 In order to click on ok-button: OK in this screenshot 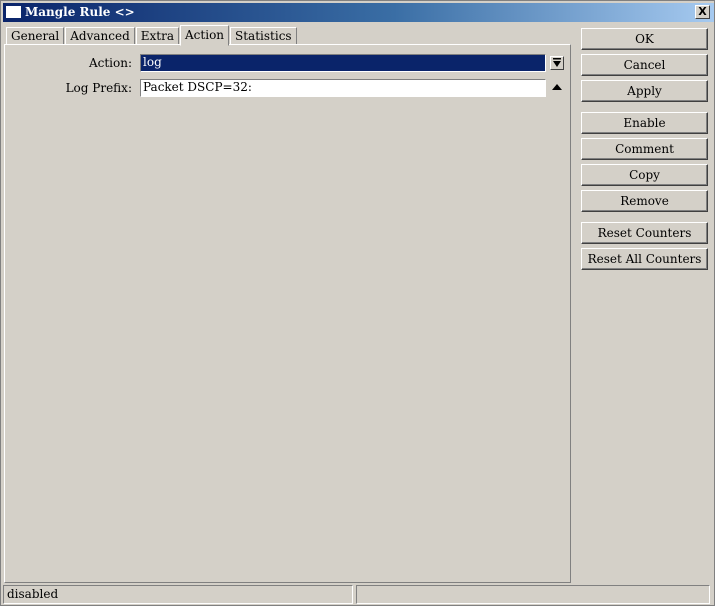, I will do `click(644, 39)`.